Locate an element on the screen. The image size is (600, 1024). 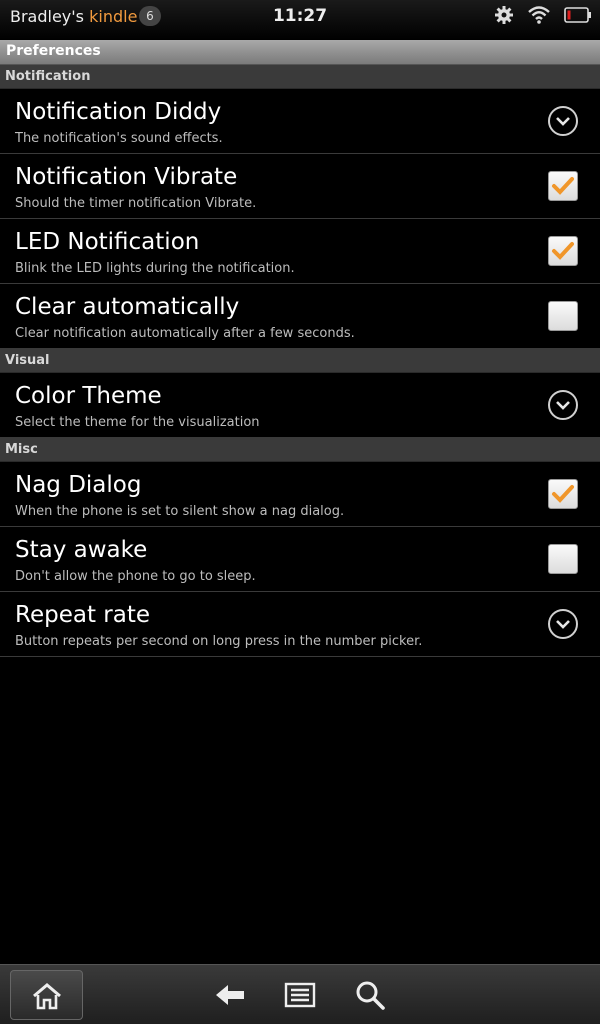
pref-title: LED Notification is located at coordinates (107, 242).